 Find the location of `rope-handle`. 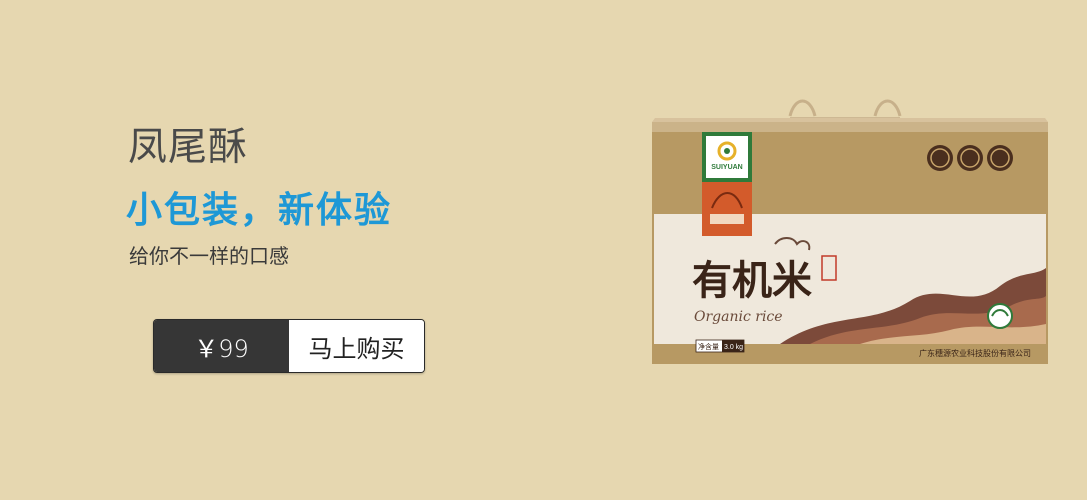

rope-handle is located at coordinates (845, 108).